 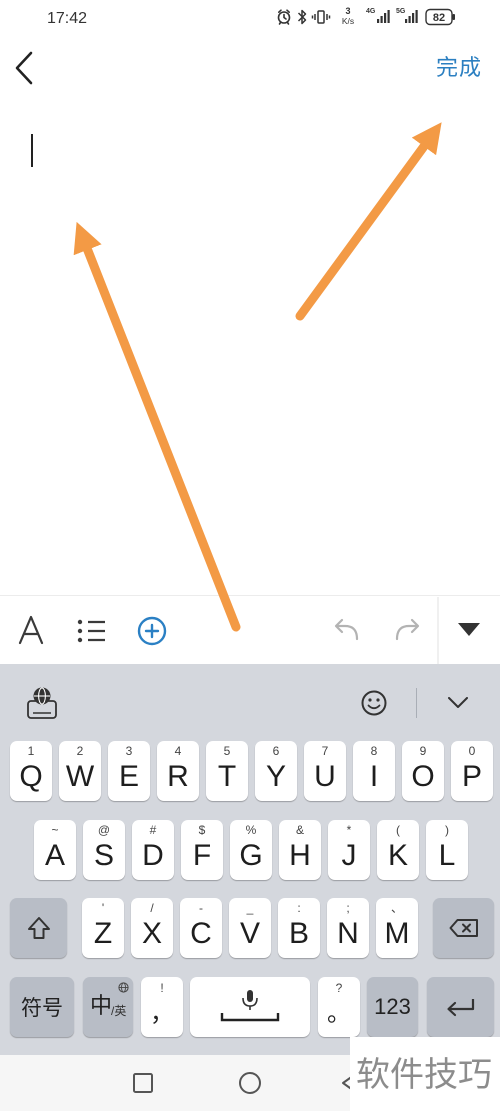 I want to click on key-c: -C, so click(x=201, y=928).